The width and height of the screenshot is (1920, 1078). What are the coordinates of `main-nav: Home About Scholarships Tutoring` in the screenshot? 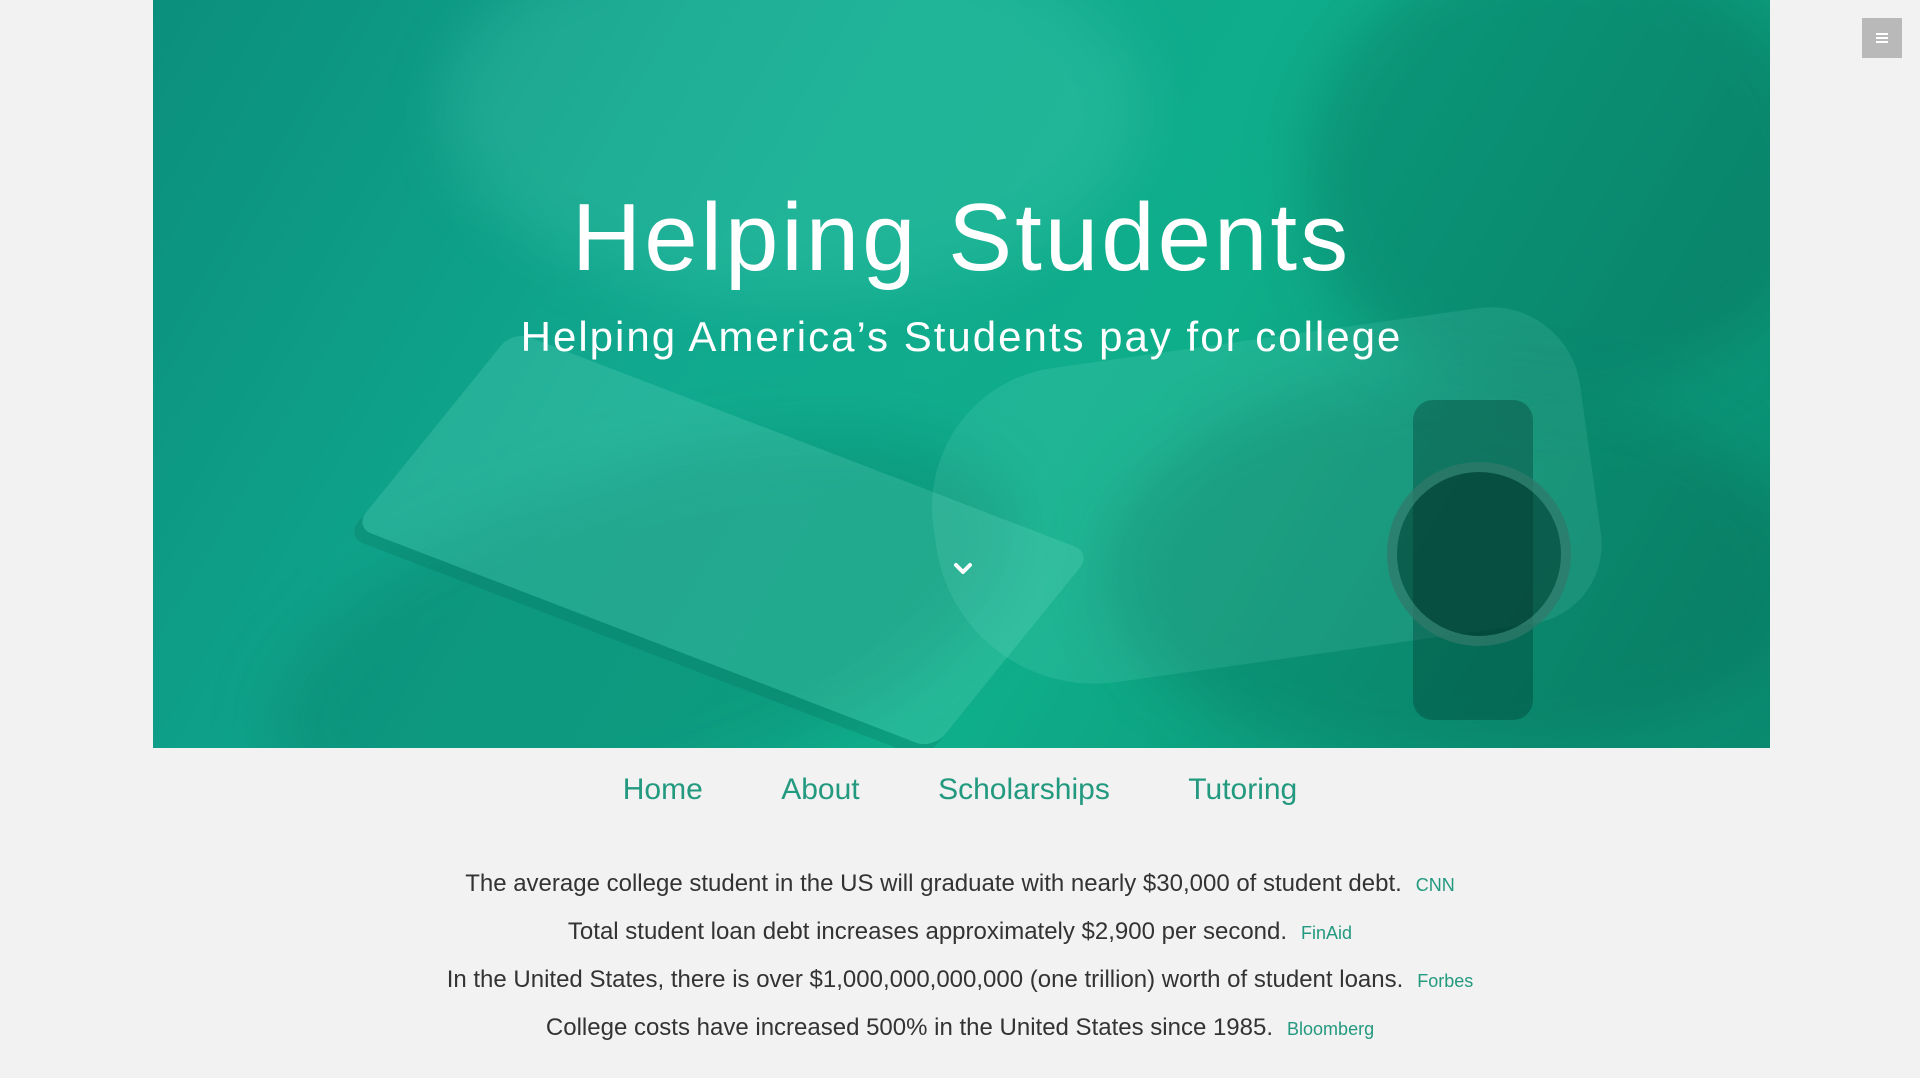 It's located at (960, 790).